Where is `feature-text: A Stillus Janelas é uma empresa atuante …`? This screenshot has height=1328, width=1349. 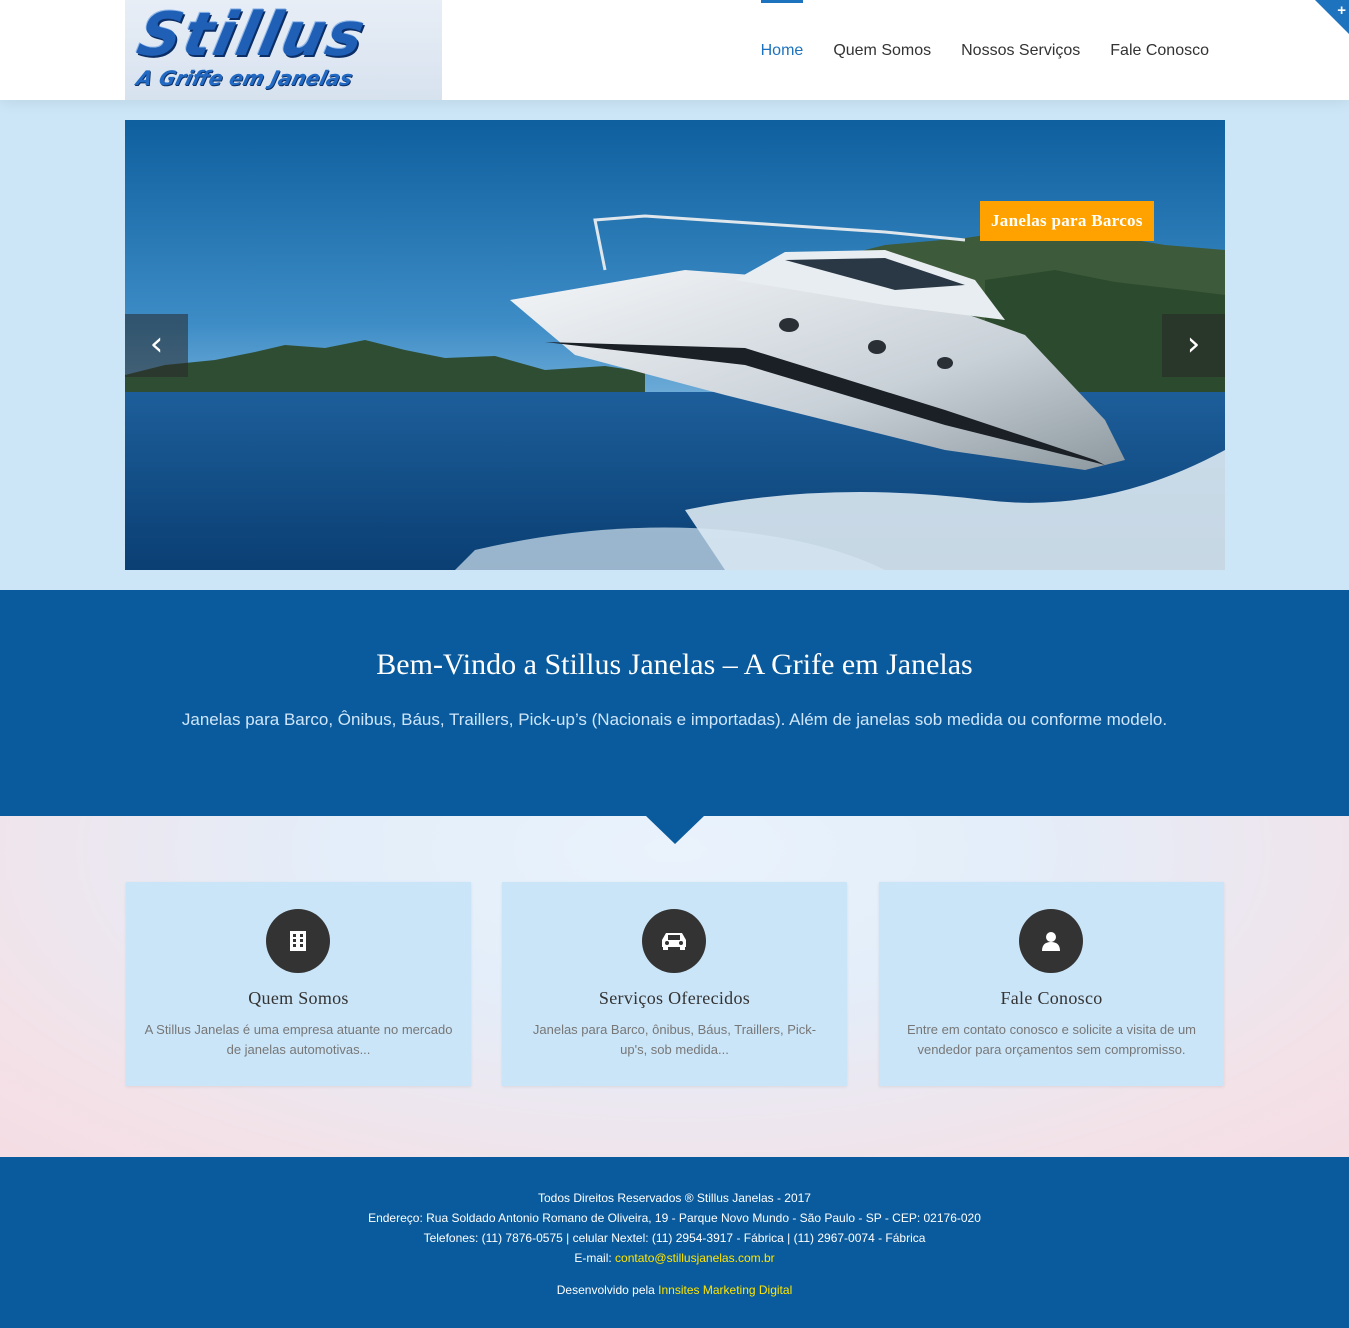 feature-text: A Stillus Janelas é uma empresa atuante … is located at coordinates (298, 1039).